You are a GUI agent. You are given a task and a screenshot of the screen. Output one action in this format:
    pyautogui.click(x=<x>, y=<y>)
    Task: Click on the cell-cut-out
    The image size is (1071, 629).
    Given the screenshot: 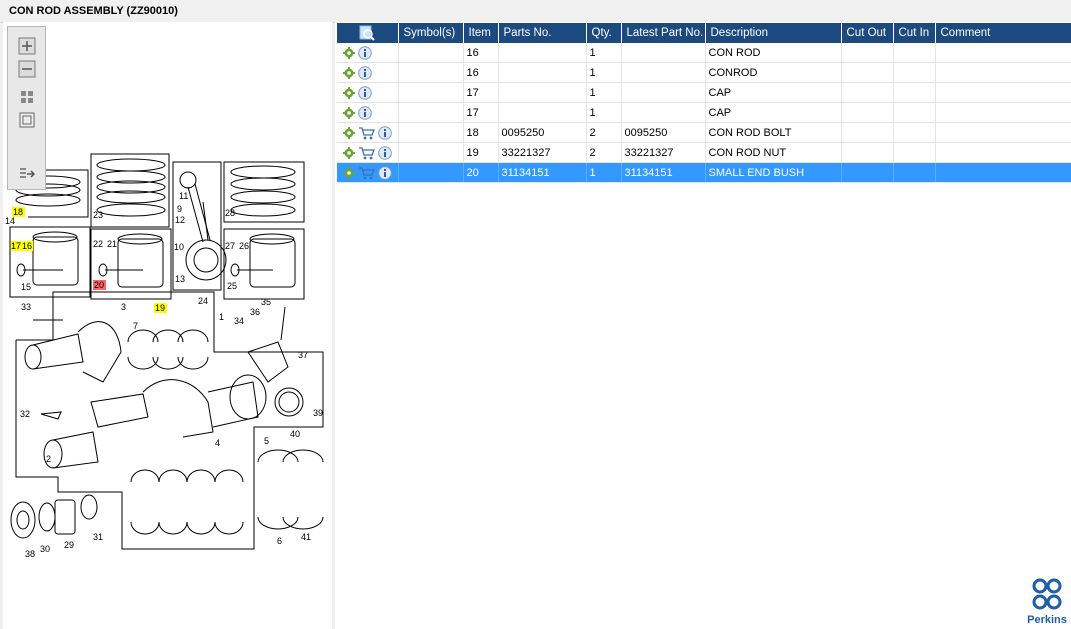 What is the action you would take?
    pyautogui.click(x=867, y=112)
    